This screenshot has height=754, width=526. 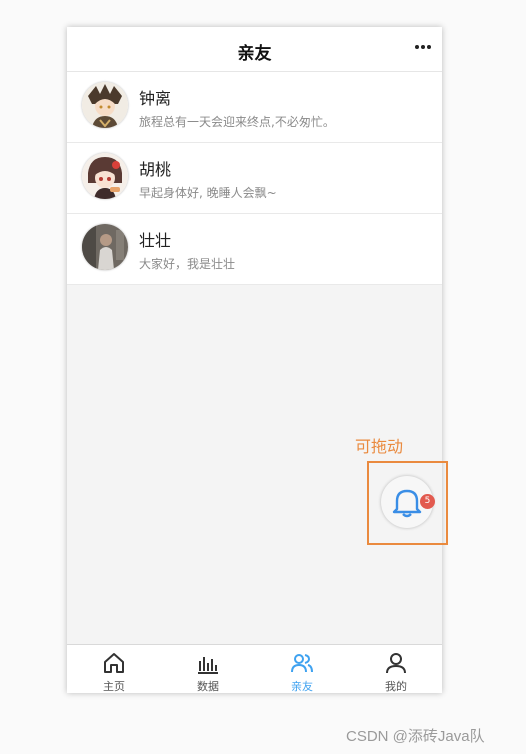 I want to click on friends-icon, so click(x=302, y=663).